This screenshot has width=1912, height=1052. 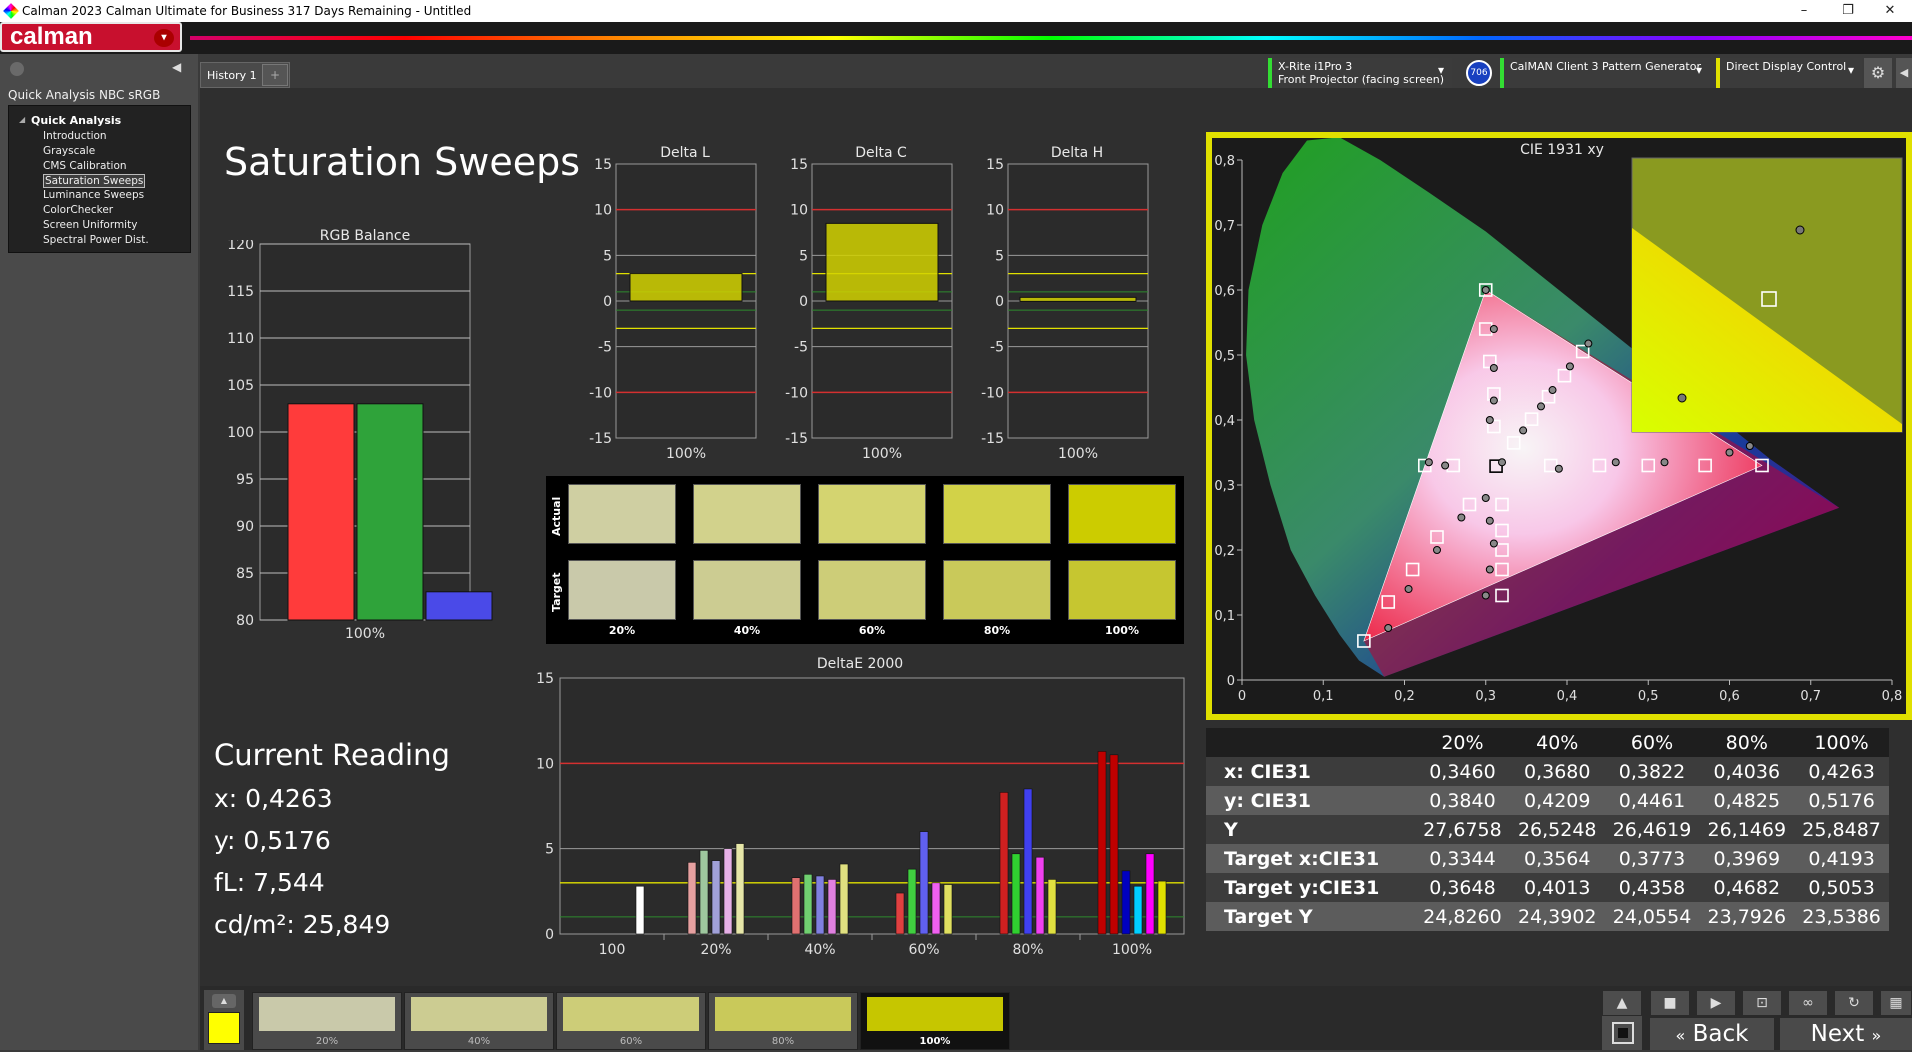 I want to click on target-color-up-icon: ▲, so click(x=224, y=1001).